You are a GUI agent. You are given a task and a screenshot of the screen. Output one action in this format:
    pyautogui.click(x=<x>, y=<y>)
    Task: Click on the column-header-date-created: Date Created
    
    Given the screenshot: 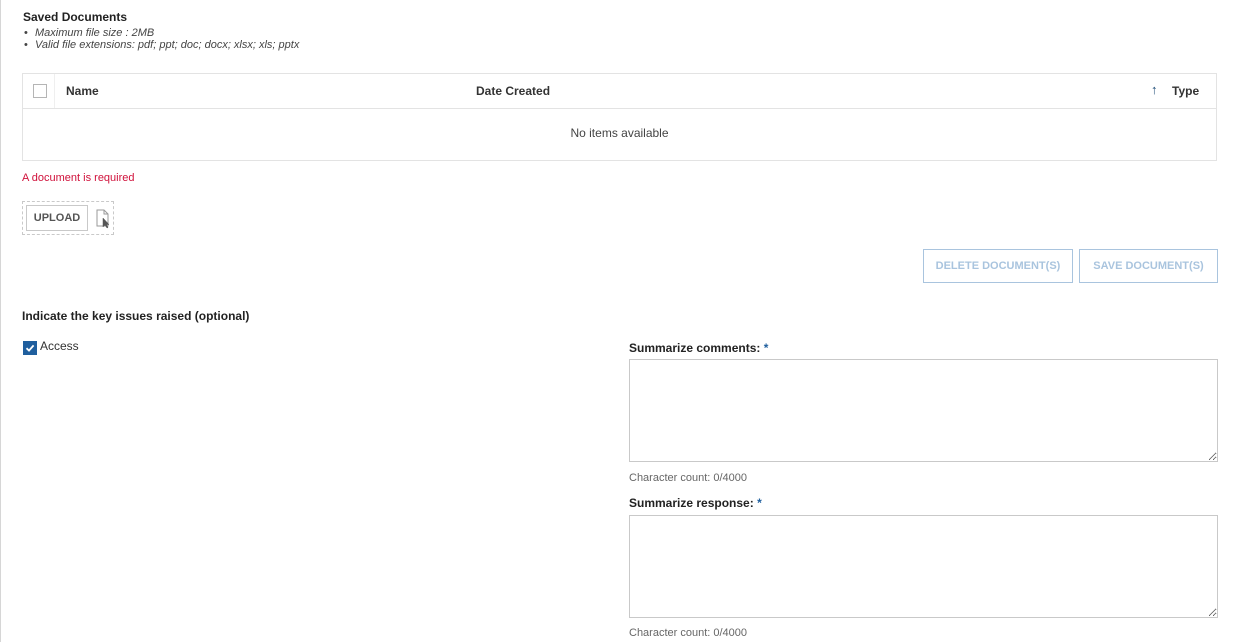 What is the action you would take?
    pyautogui.click(x=513, y=91)
    